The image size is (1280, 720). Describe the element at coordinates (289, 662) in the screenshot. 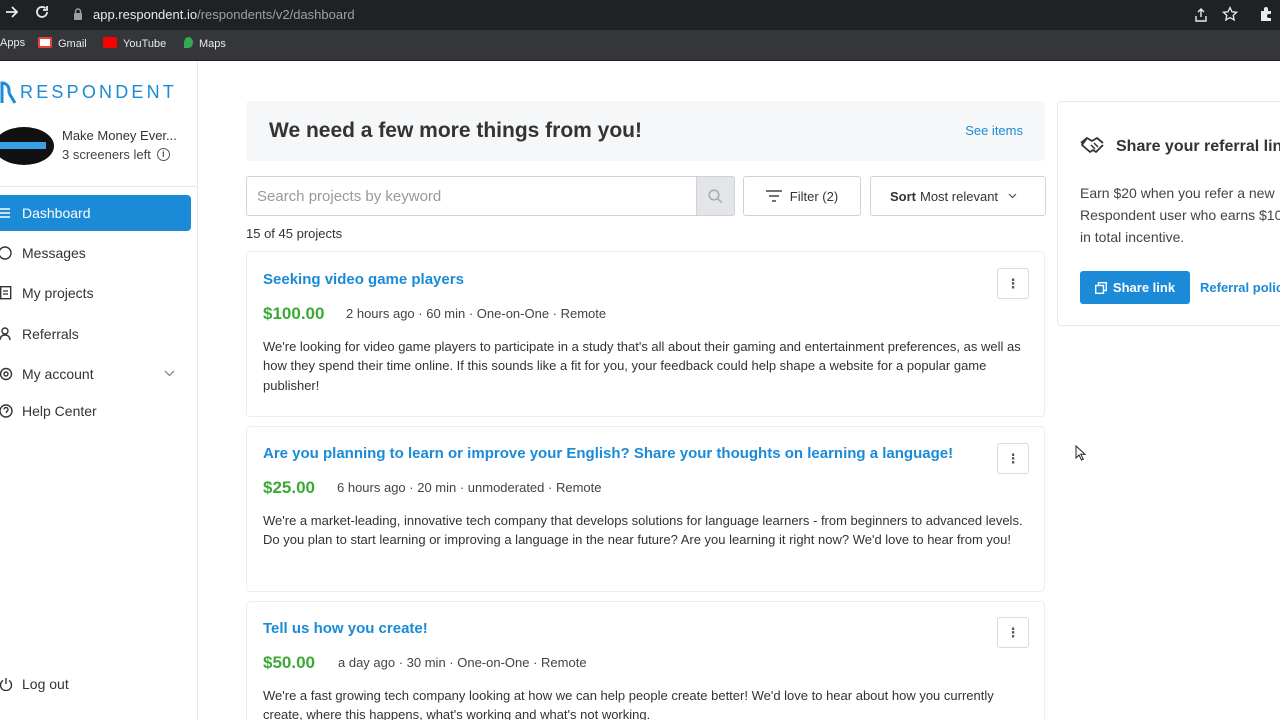

I see `project-price: $50.00` at that location.